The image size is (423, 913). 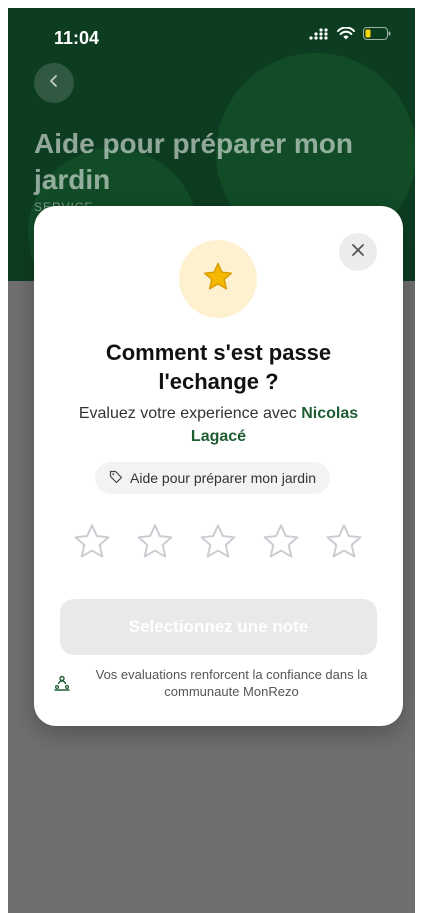 I want to click on star-3-button, so click(x=218, y=544).